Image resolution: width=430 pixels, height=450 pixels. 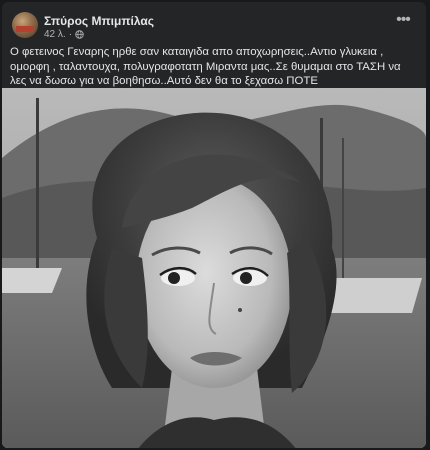 I want to click on more-options-icon: •••, so click(x=403, y=21).